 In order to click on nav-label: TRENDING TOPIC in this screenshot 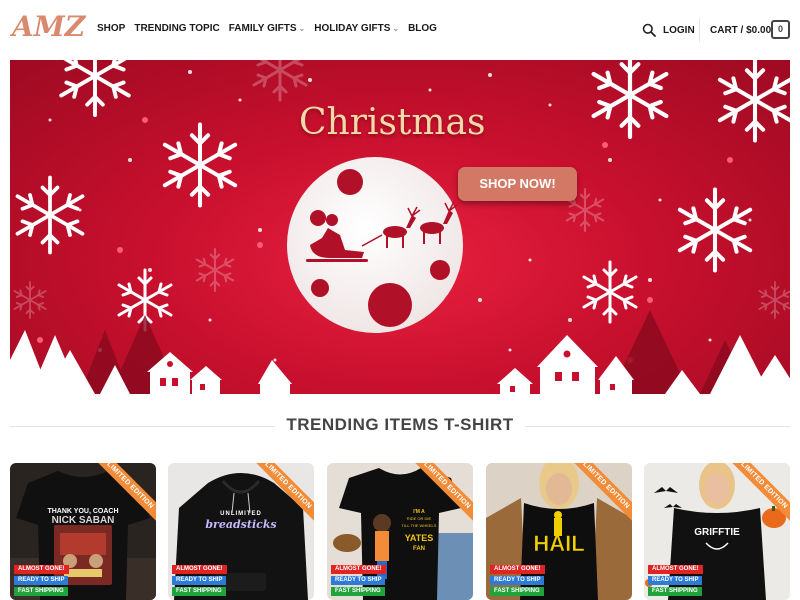, I will do `click(177, 28)`.